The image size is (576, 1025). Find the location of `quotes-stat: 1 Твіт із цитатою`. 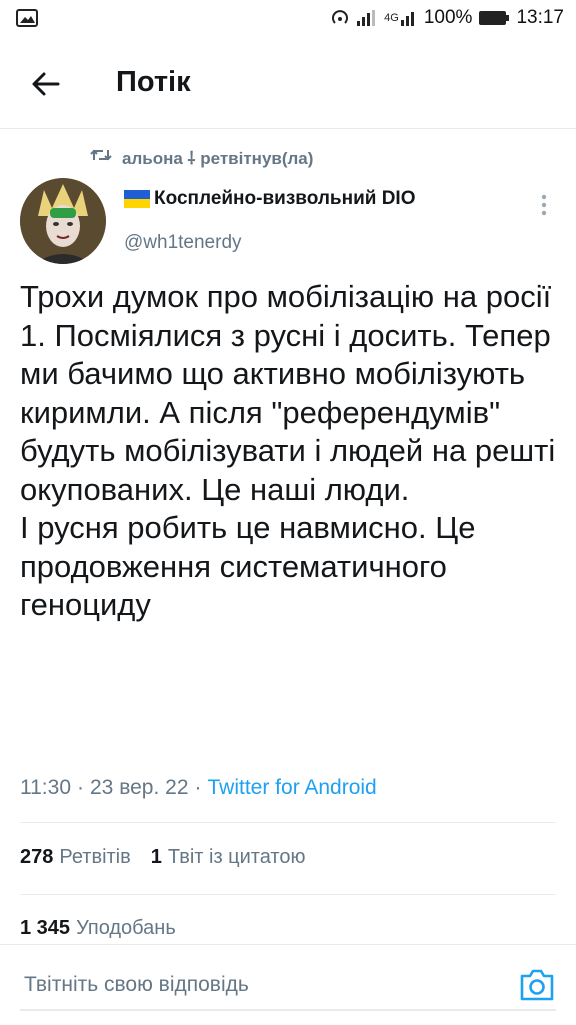

quotes-stat: 1 Твіт із цитатою is located at coordinates (228, 857).